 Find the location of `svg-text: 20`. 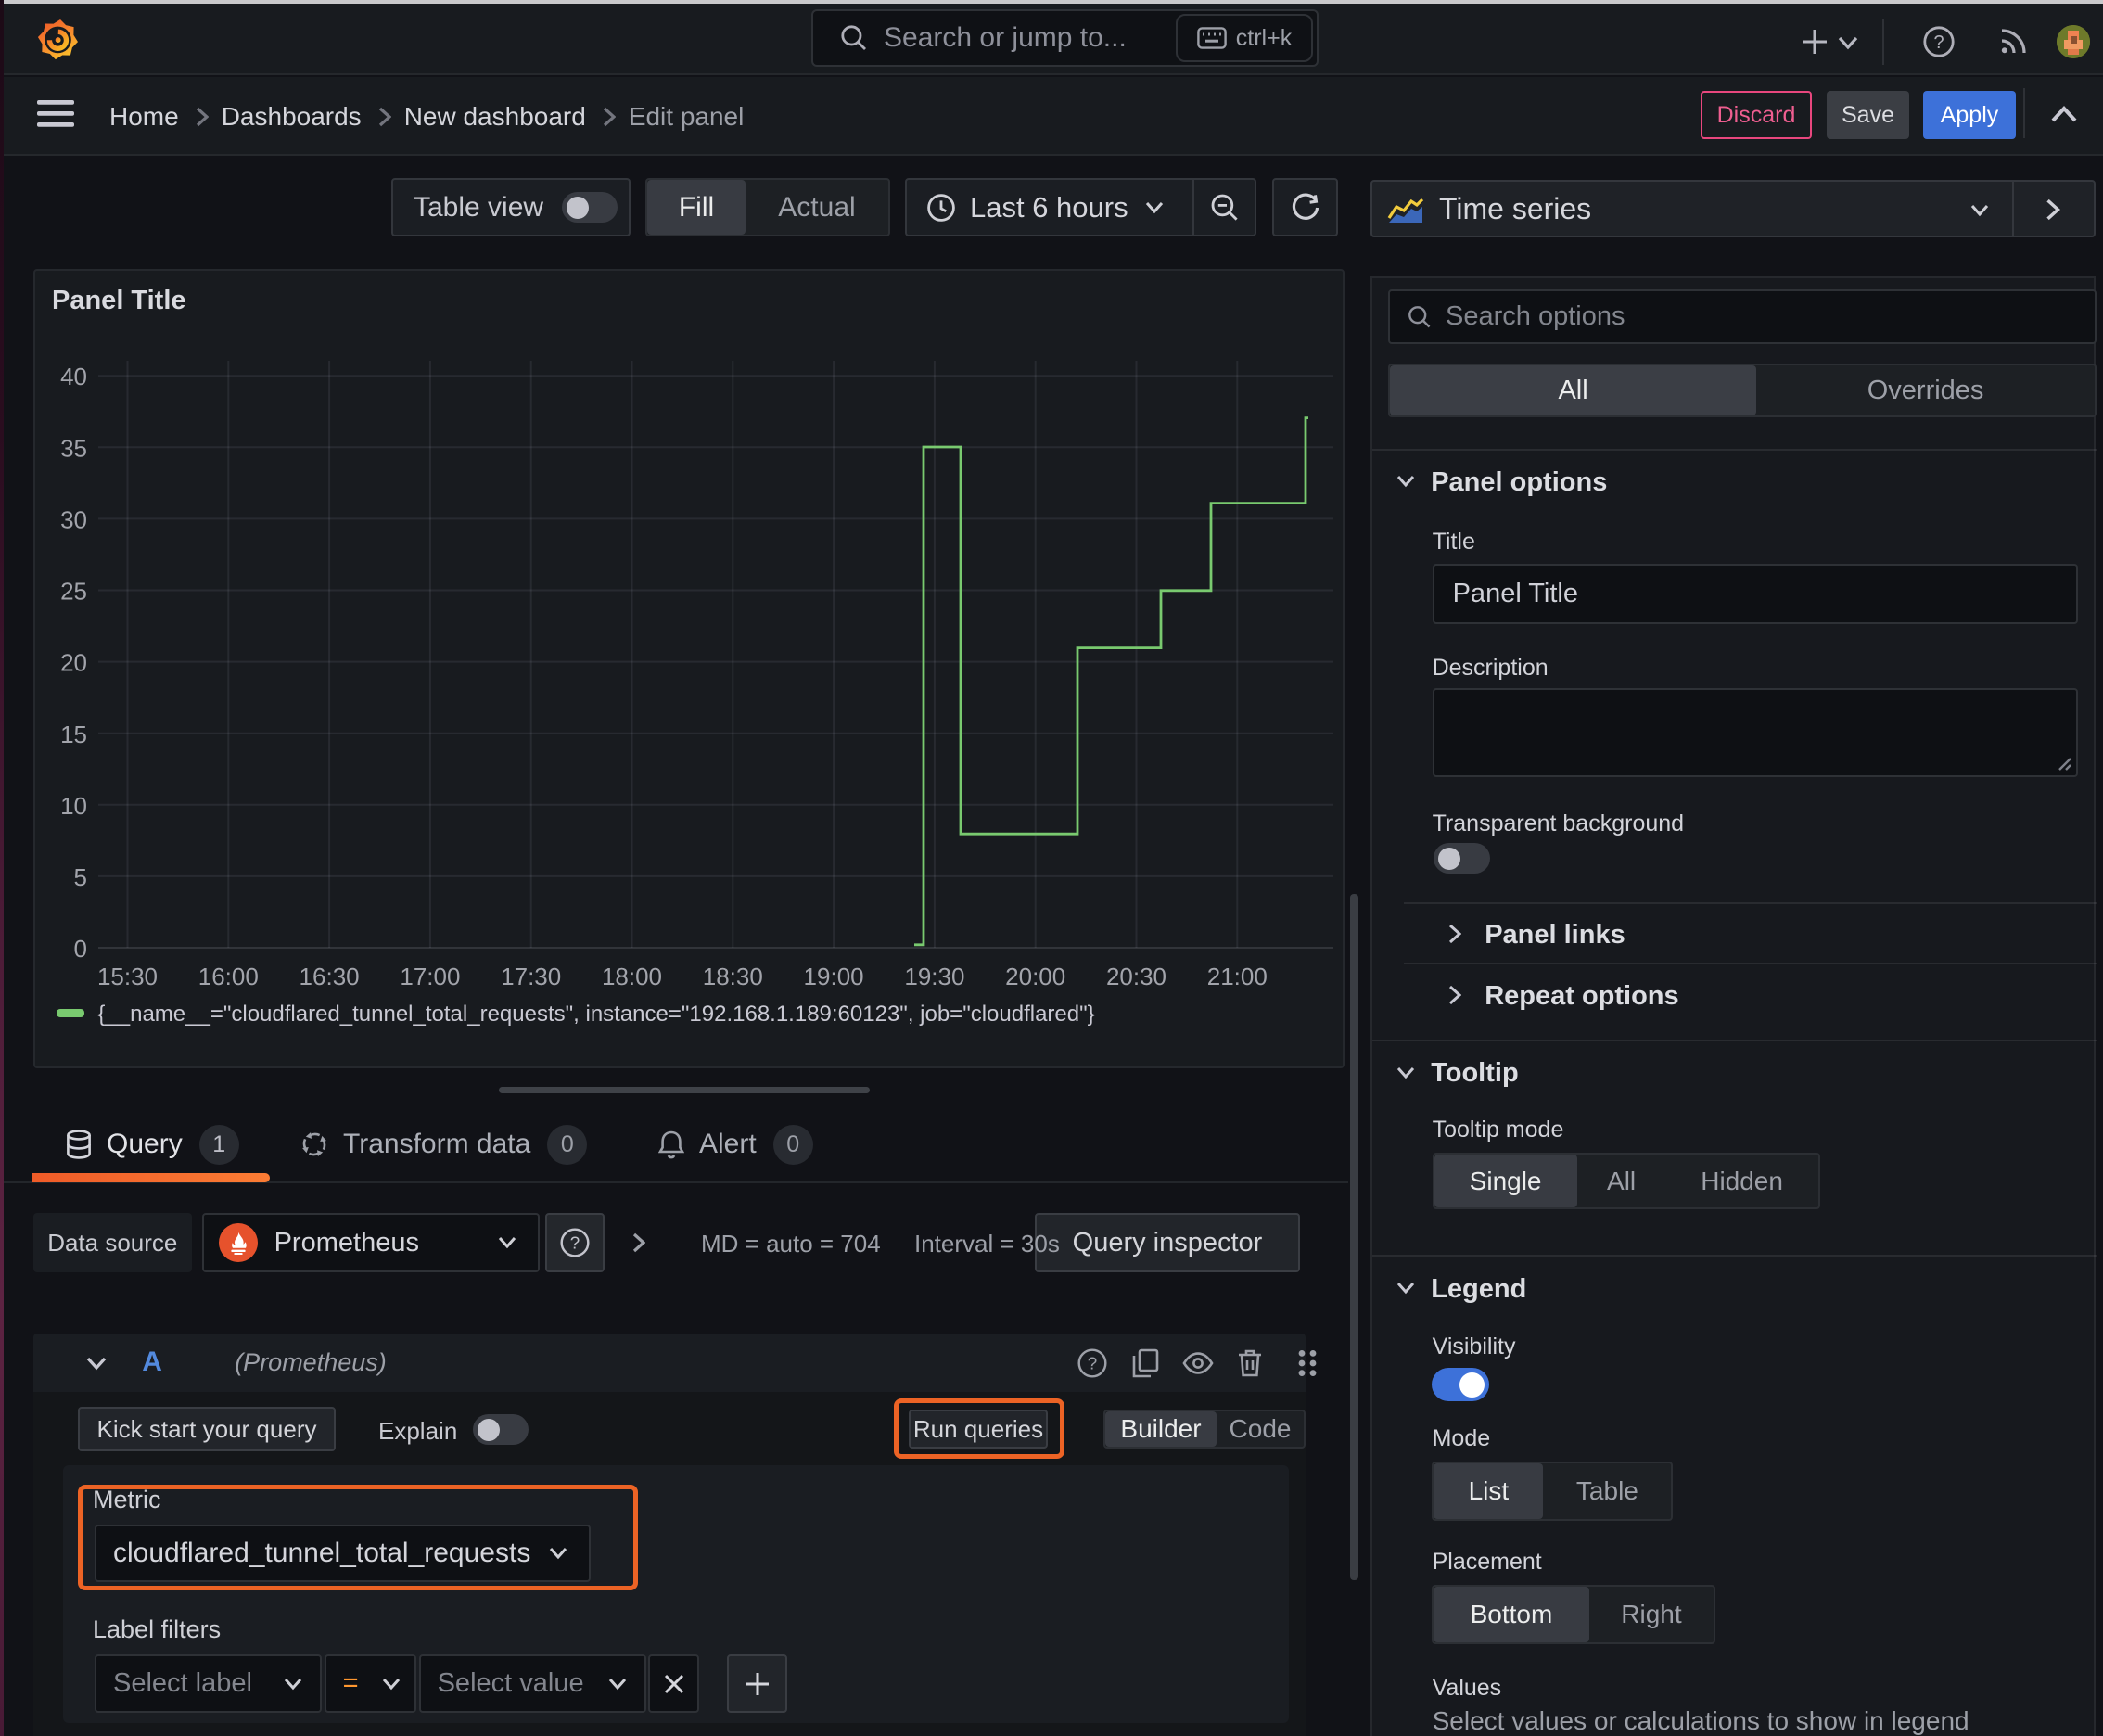

svg-text: 20 is located at coordinates (73, 663).